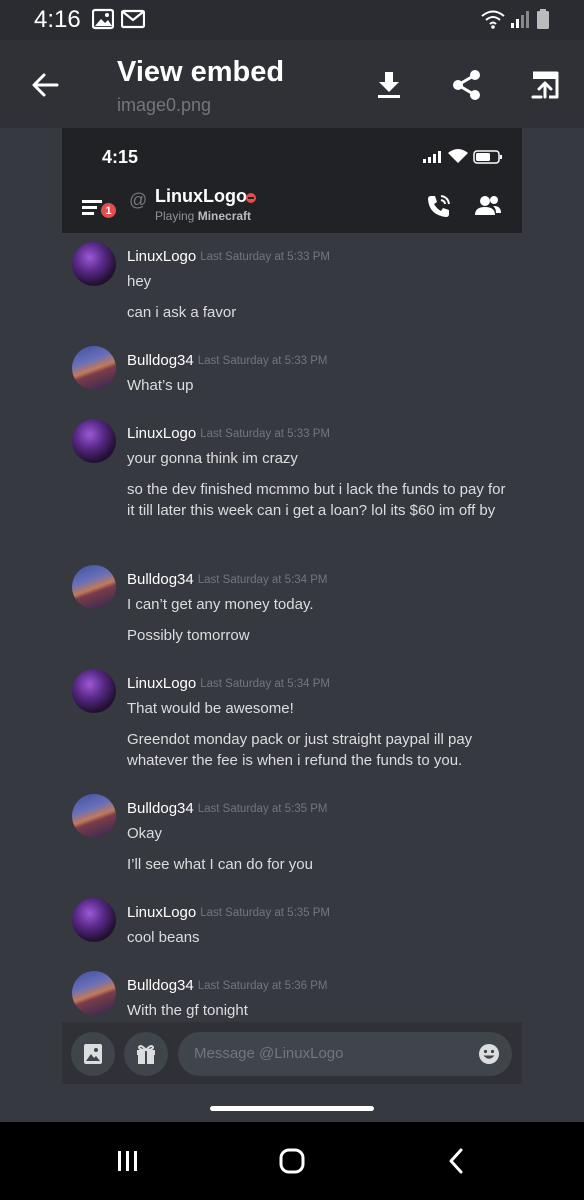  Describe the element at coordinates (543, 19) in the screenshot. I see `battery-icon` at that location.